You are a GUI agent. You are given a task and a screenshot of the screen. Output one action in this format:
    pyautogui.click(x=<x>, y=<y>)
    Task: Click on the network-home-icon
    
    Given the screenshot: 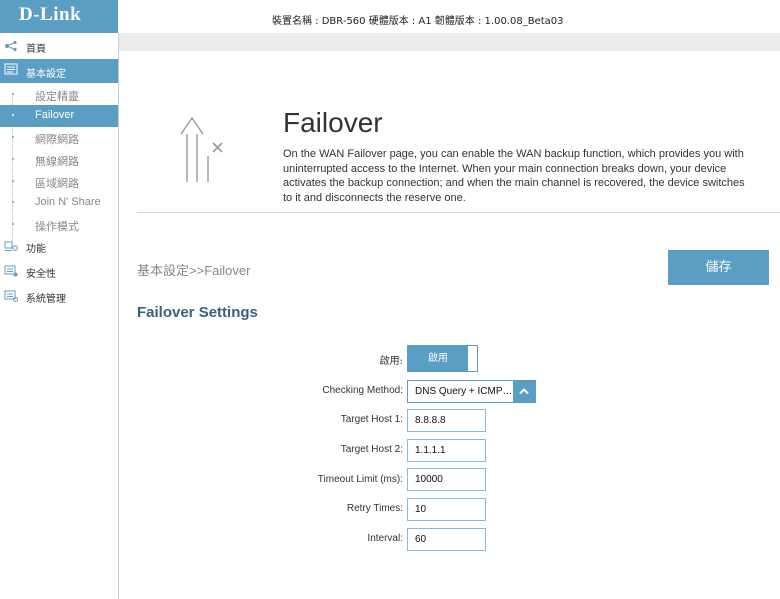 What is the action you would take?
    pyautogui.click(x=11, y=46)
    